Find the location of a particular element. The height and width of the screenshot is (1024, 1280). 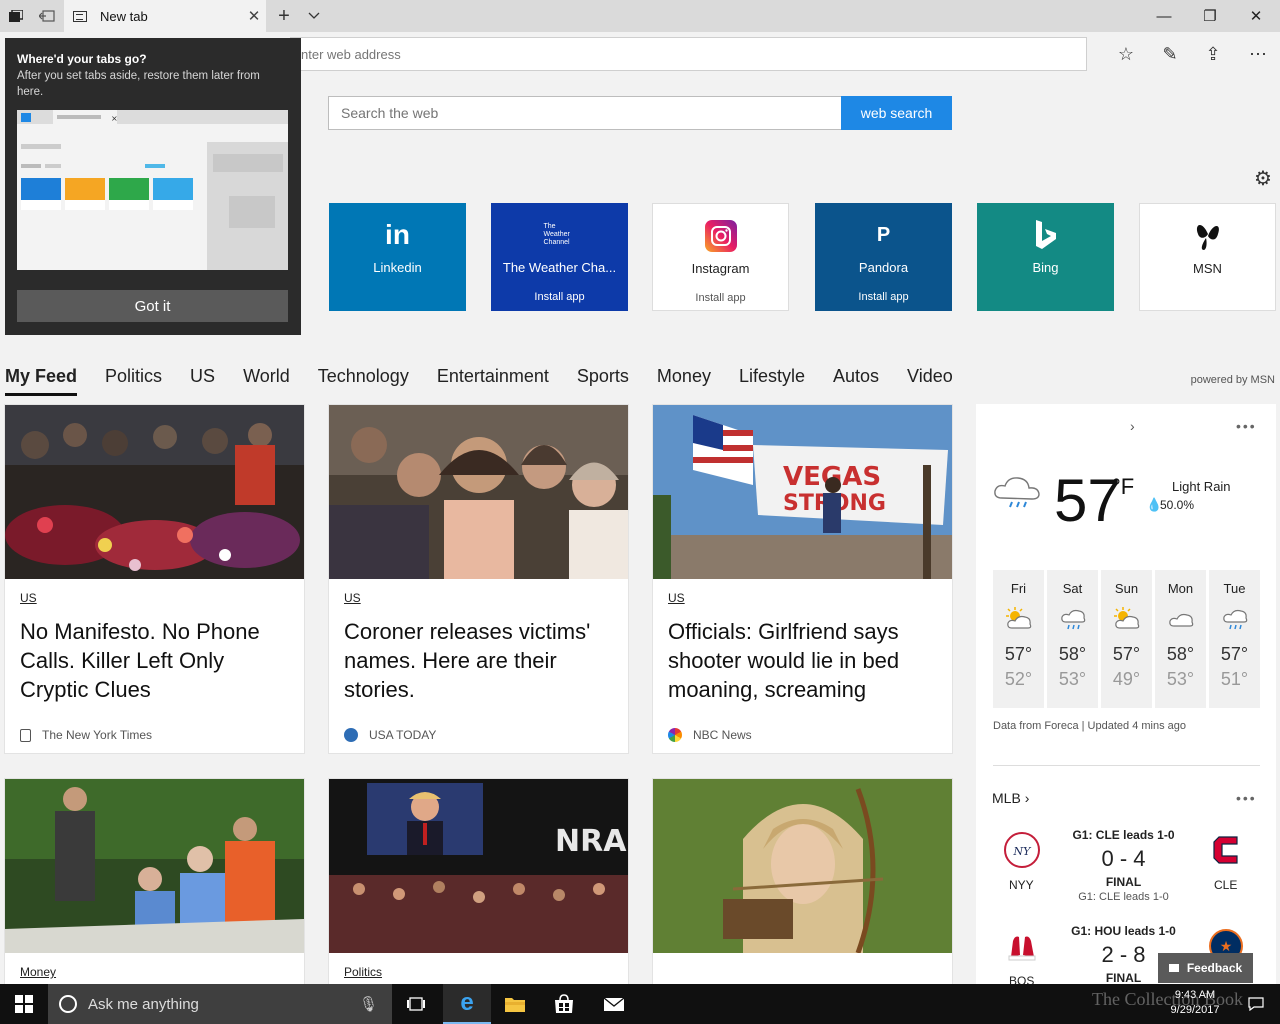

got-it-button: Got it is located at coordinates (152, 306).